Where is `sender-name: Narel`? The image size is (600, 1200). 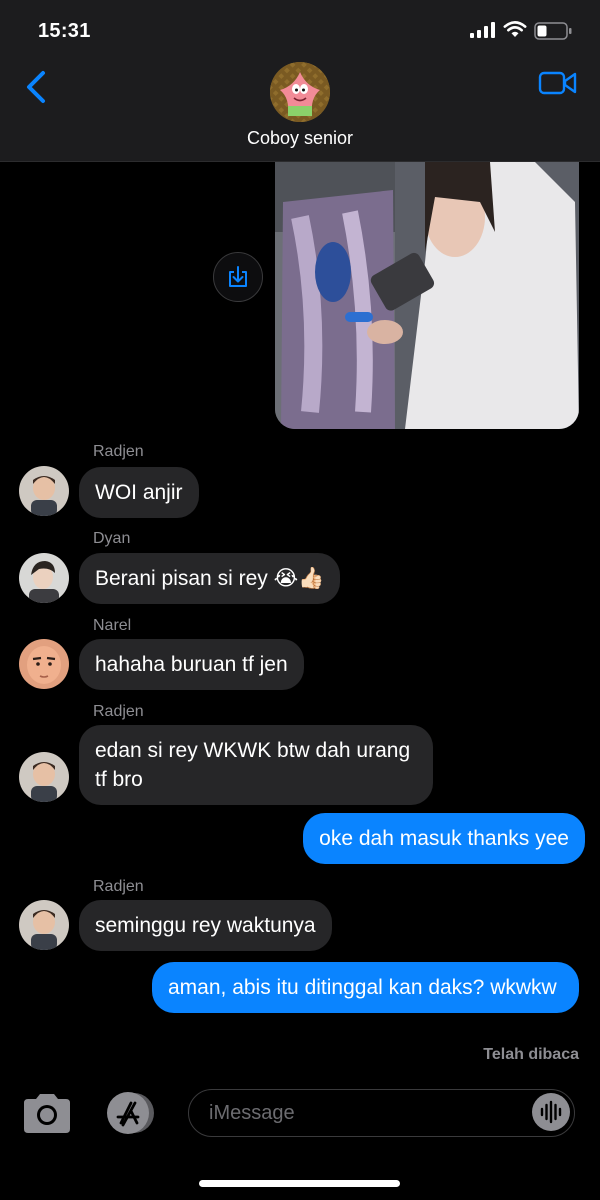
sender-name: Narel is located at coordinates (112, 625).